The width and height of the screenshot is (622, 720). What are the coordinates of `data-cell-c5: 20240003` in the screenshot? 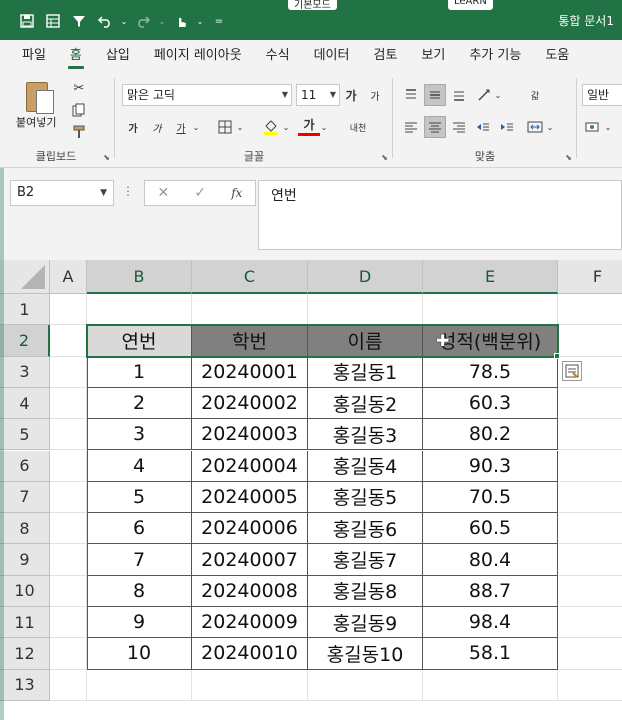 It's located at (250, 435).